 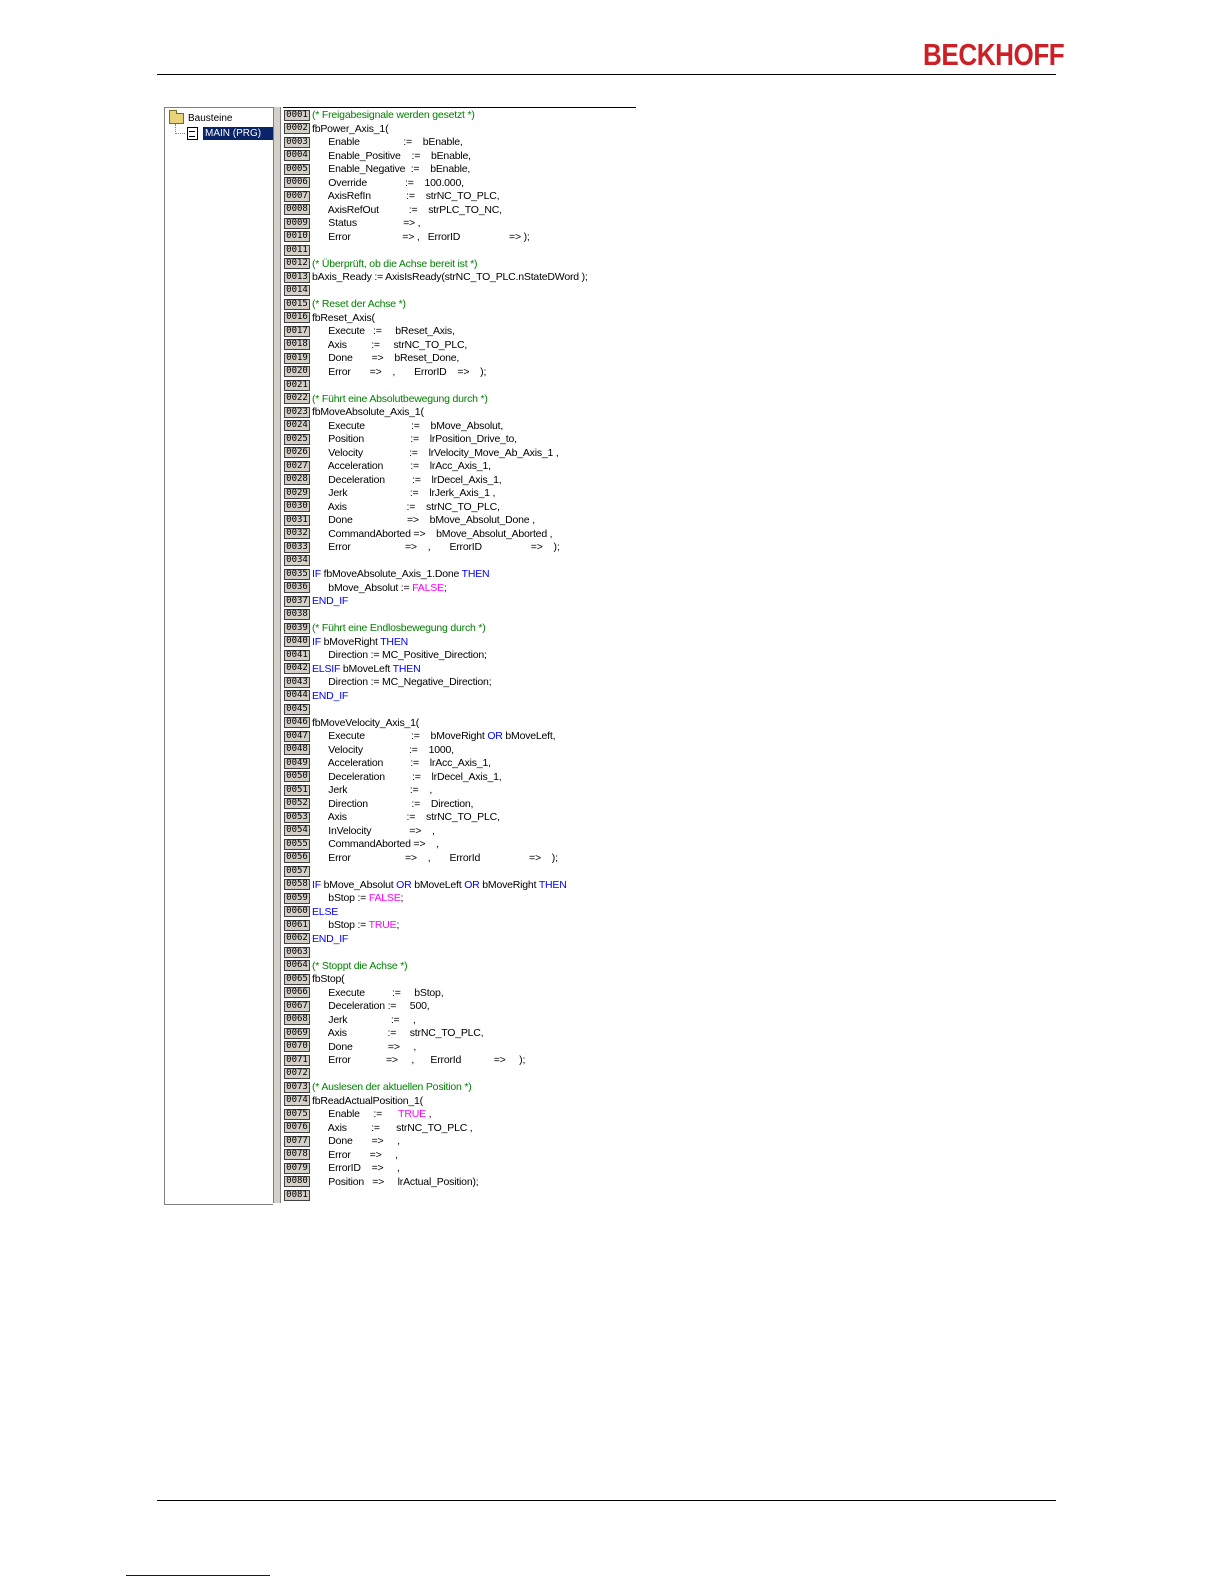 I want to click on code-line: 0042 ELSIF bMoveLeft THEN, so click(x=459, y=670).